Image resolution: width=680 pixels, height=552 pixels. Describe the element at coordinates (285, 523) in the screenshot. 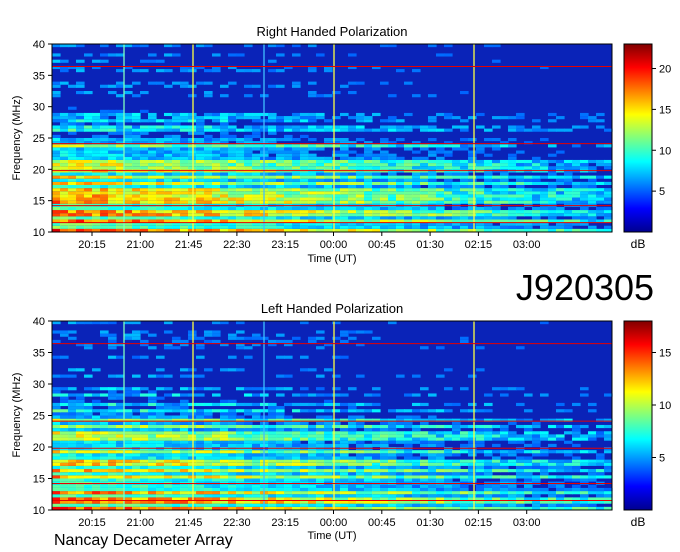

I see `x-tick-label: 23:15` at that location.